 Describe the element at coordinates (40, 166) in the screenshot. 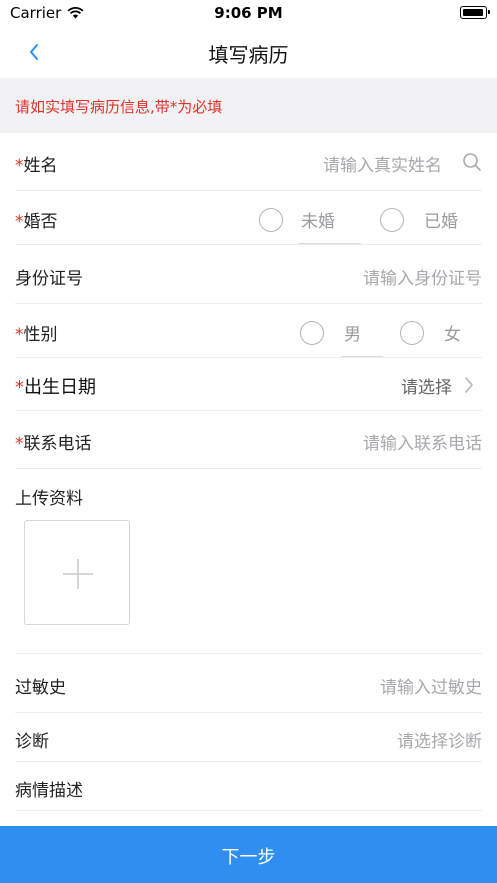

I see `name-label-text: 姓名` at that location.